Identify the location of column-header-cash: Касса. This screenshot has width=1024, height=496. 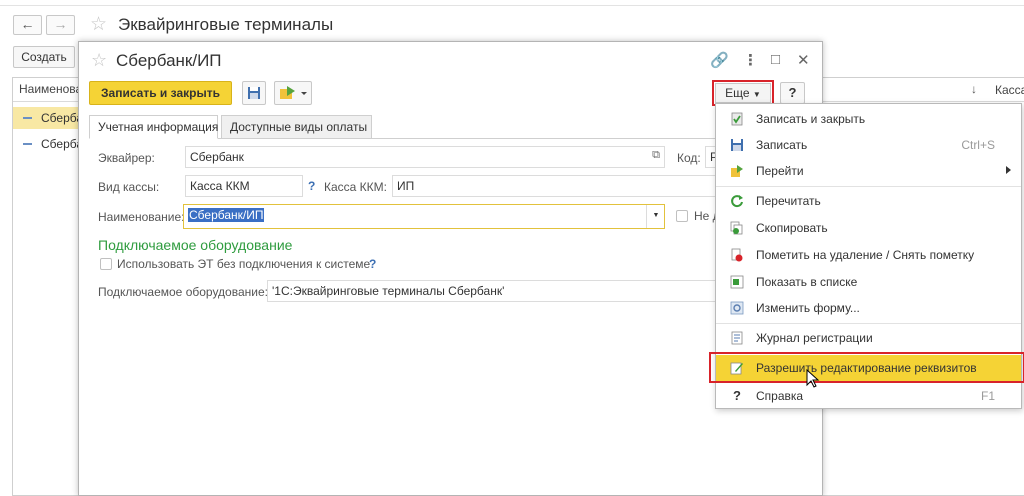
(1009, 90).